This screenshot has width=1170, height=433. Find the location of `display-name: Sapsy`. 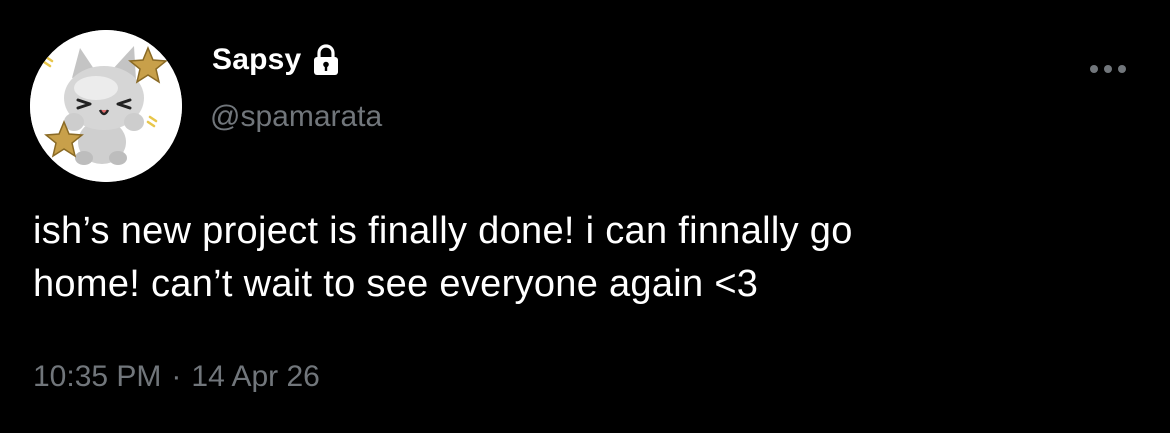

display-name: Sapsy is located at coordinates (256, 60).